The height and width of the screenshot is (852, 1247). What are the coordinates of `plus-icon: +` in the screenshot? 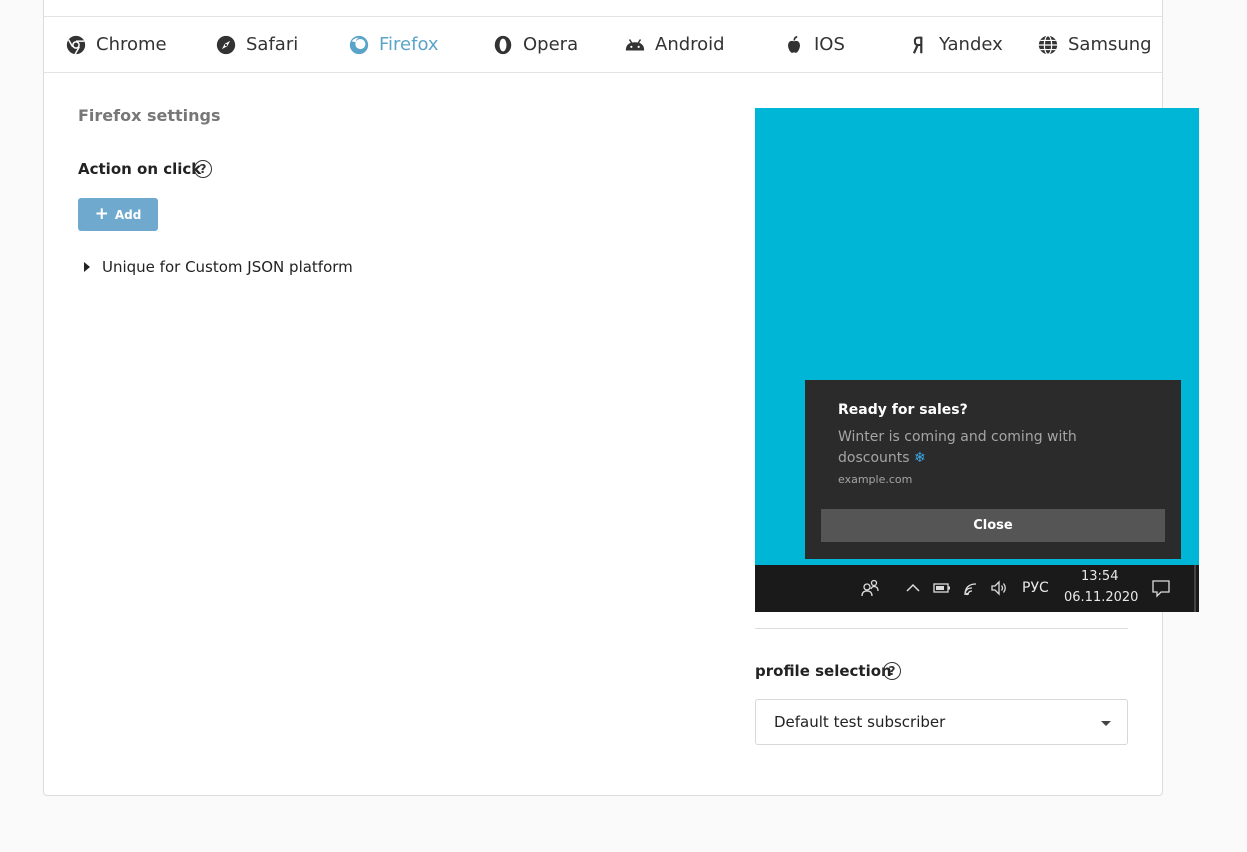 It's located at (101, 214).